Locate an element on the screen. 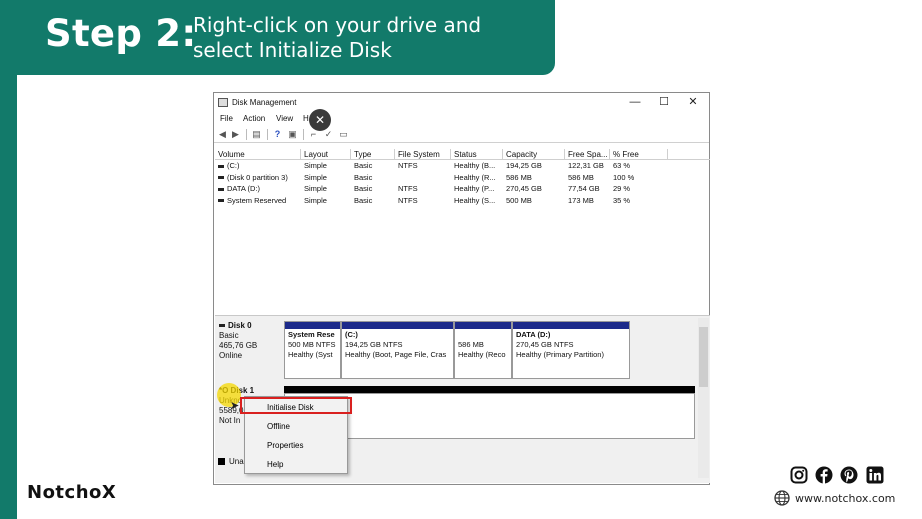 The image size is (922, 519). column-header-file-system: File System is located at coordinates (423, 154).